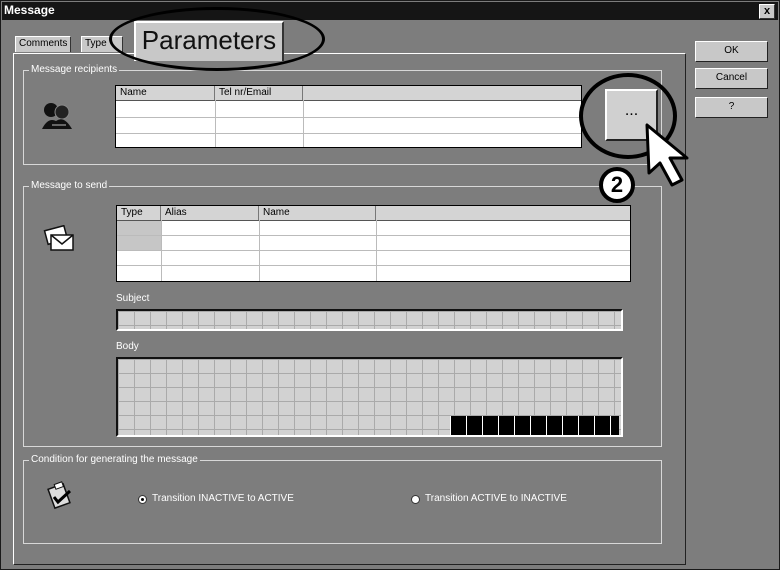 This screenshot has width=780, height=570. I want to click on message-table: Type Alias Name, so click(373, 243).